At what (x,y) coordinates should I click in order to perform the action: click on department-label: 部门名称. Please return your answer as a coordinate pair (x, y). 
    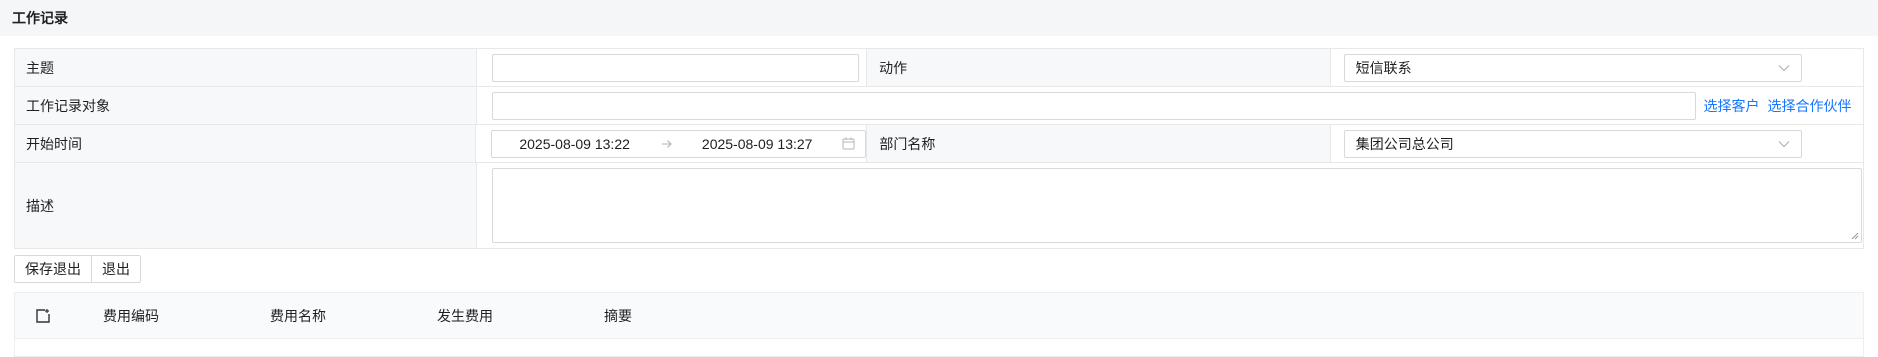
    Looking at the image, I should click on (1098, 143).